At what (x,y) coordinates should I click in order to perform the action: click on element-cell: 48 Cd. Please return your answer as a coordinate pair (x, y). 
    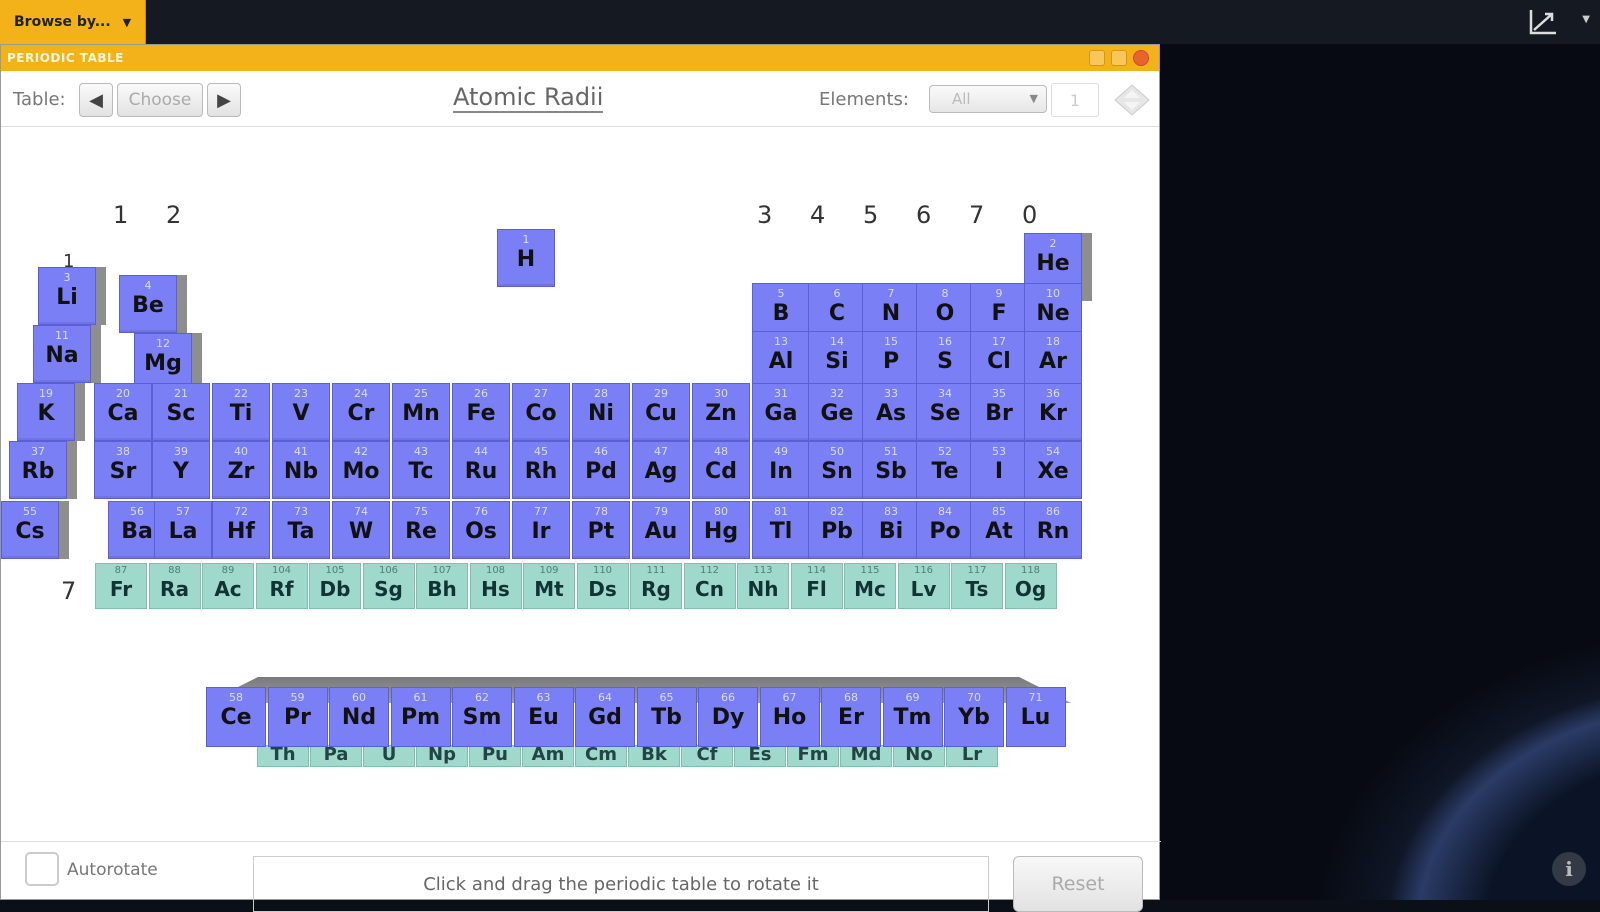
    Looking at the image, I should click on (721, 470).